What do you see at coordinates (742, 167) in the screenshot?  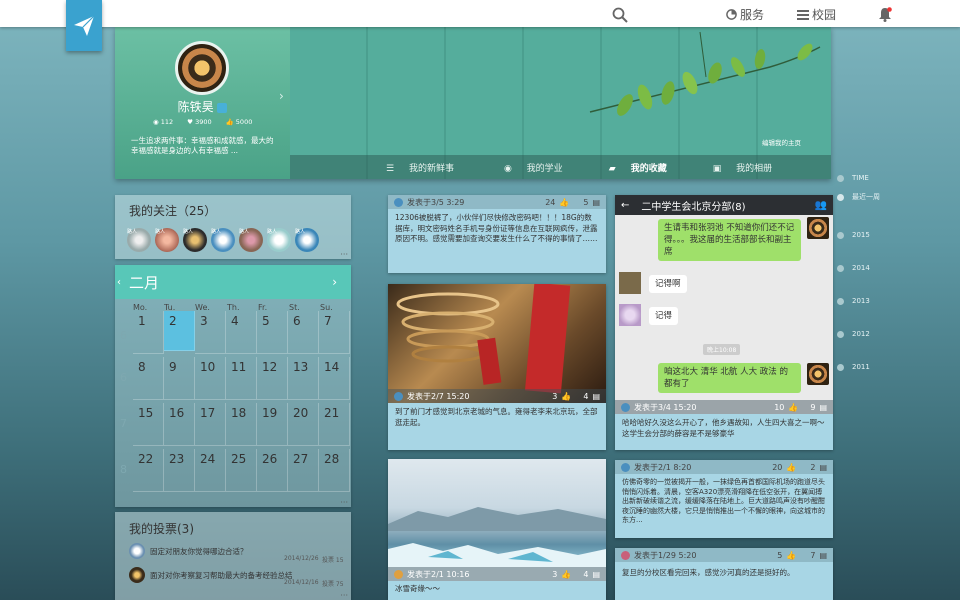 I see `tab-album: ▣ 我的相册` at bounding box center [742, 167].